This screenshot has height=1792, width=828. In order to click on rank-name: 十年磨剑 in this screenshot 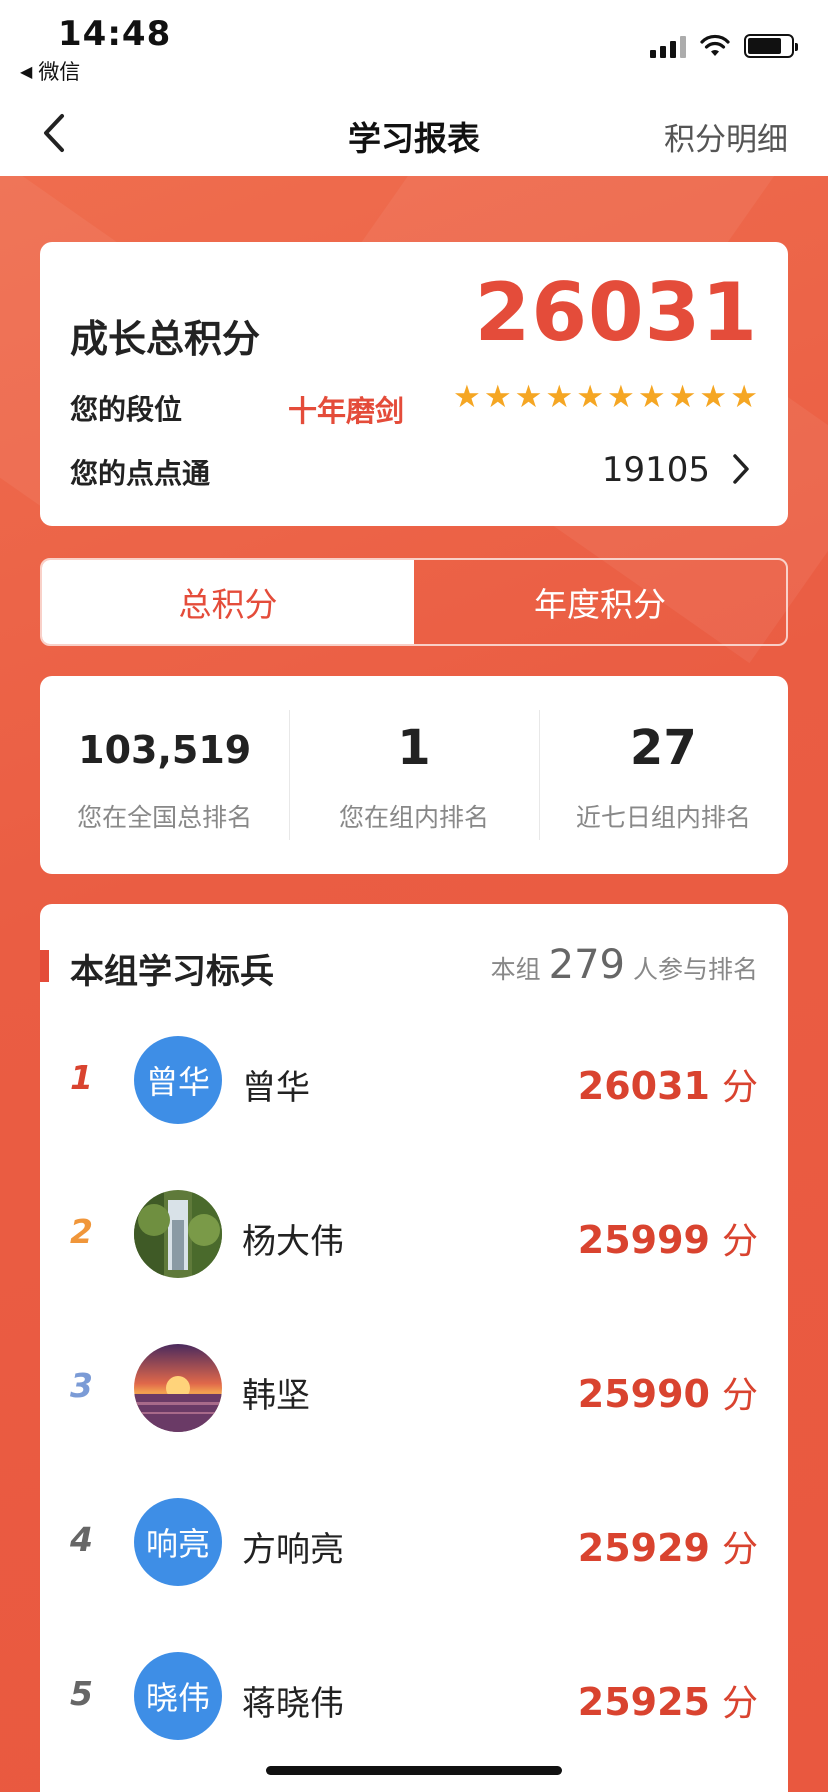, I will do `click(346, 411)`.